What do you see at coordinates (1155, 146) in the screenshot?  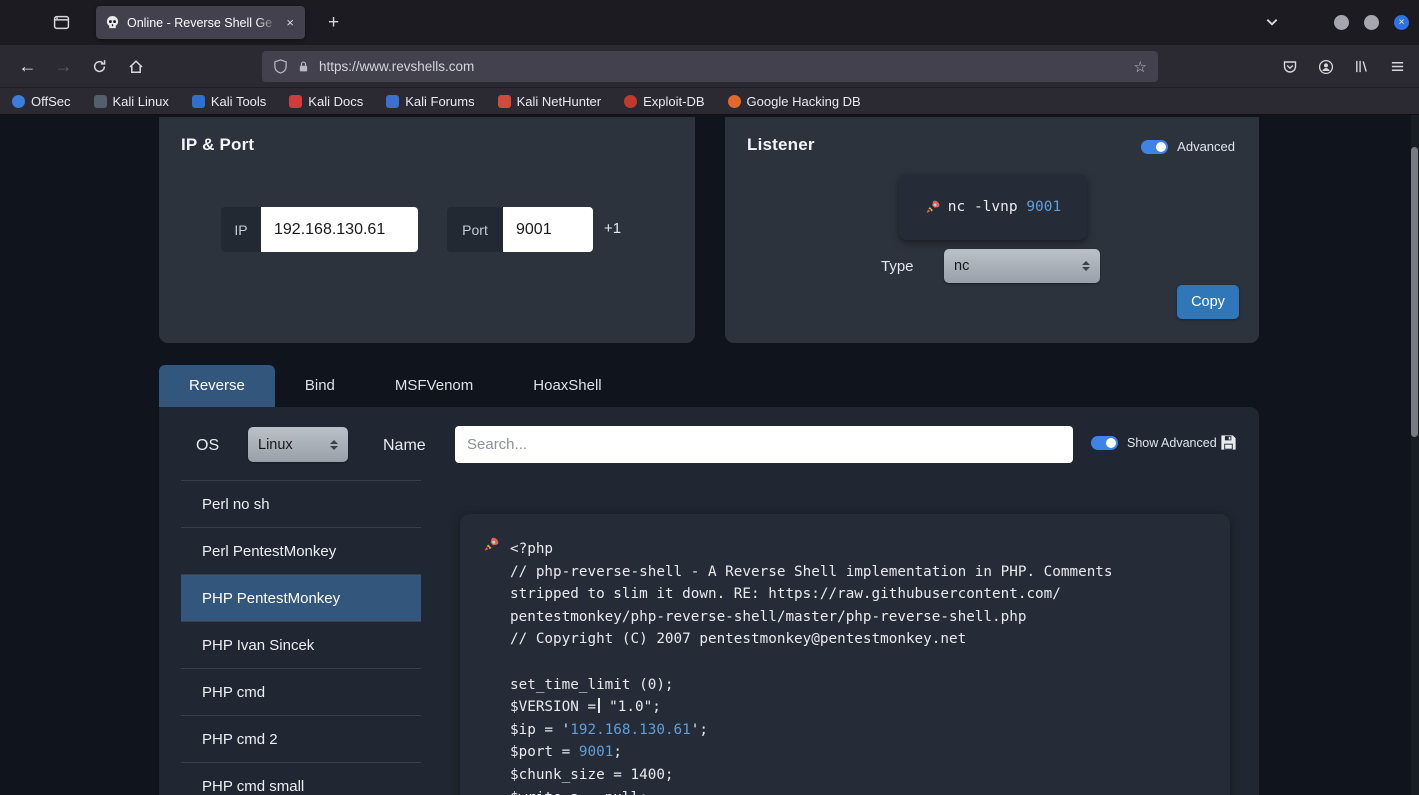 I see `advanced-toggle` at bounding box center [1155, 146].